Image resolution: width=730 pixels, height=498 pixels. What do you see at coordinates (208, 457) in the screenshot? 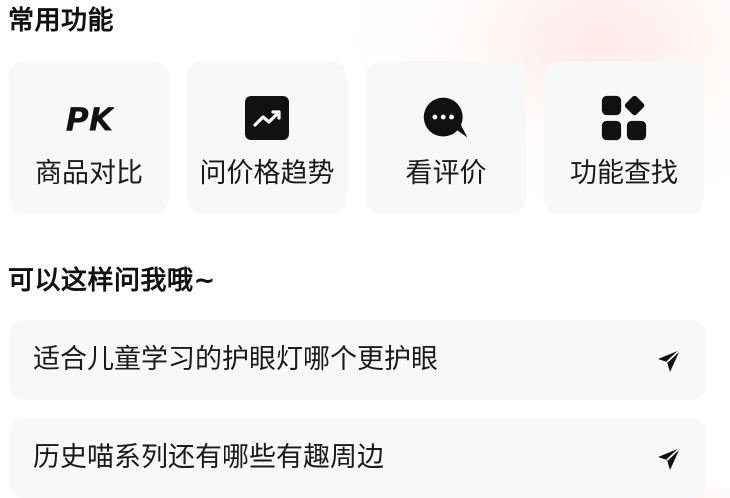
I see `suggestion-text: 历史喵系列还有哪些有趣周边` at bounding box center [208, 457].